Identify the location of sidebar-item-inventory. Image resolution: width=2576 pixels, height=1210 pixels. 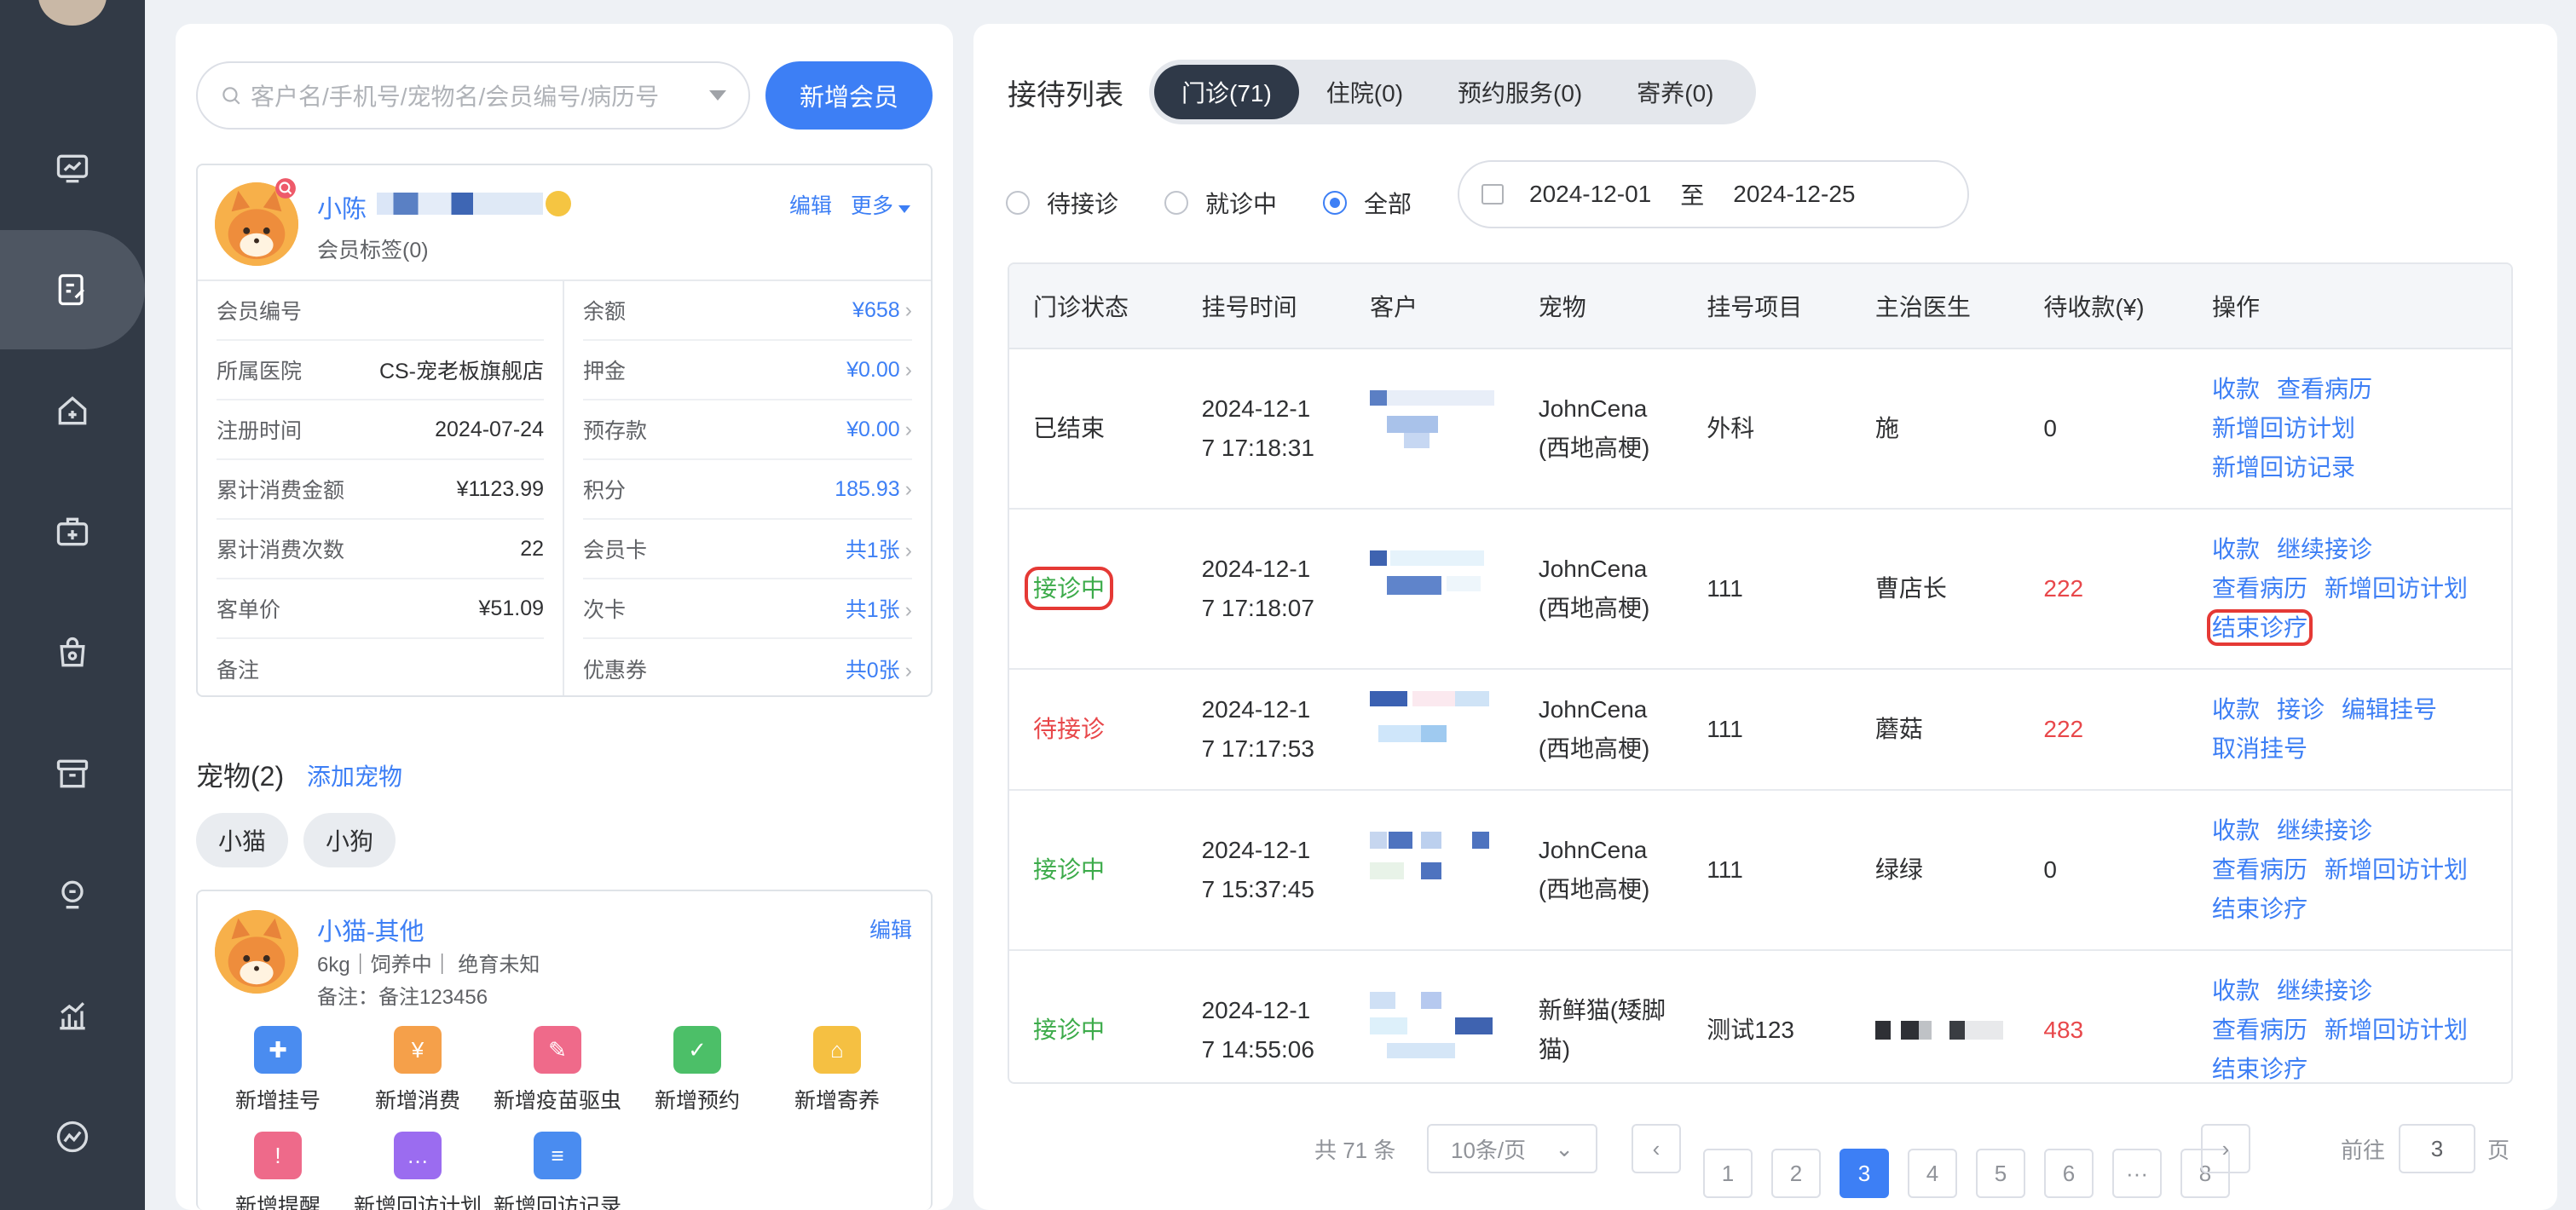
(72, 774).